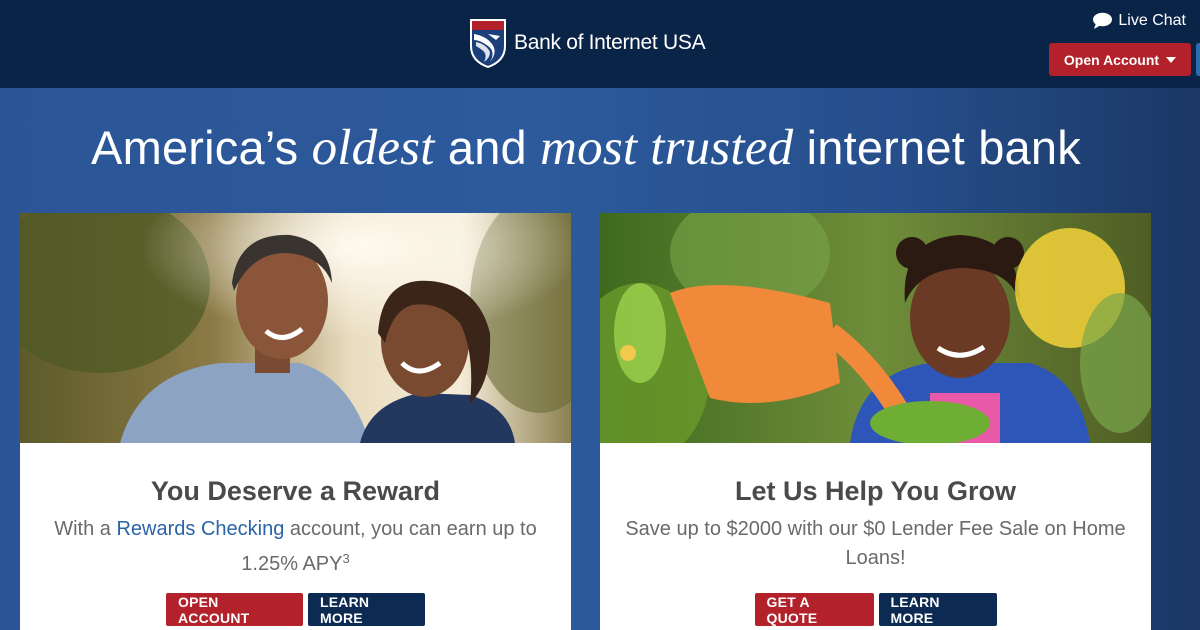 The image size is (1200, 630). I want to click on cut-off-header-button, so click(1198, 59).